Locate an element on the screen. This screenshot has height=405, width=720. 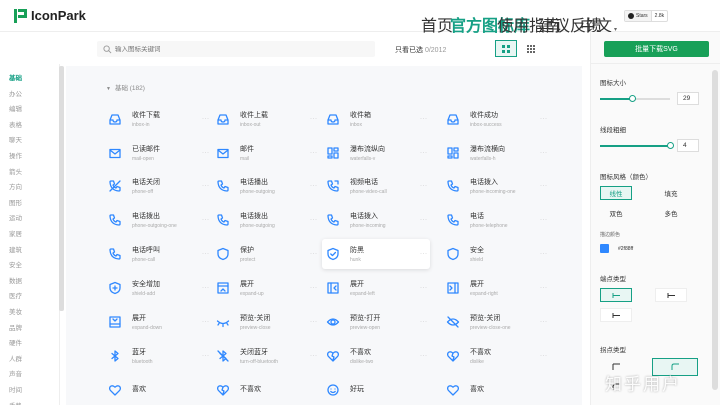
icon-card: 电话播出 phone-outgoing ··· is located at coordinates (266, 186).